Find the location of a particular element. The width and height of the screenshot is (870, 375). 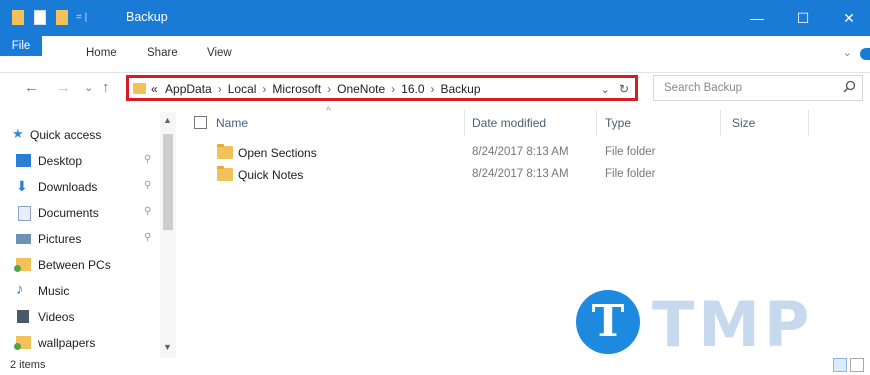

search-icon is located at coordinates (849, 88).